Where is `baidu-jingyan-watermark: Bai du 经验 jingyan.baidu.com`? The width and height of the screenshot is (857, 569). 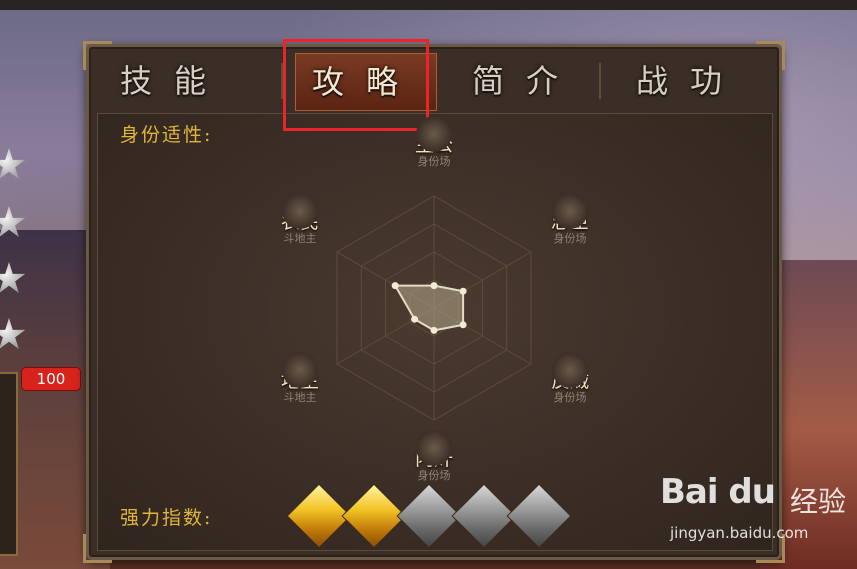 baidu-jingyan-watermark: Bai du 经验 jingyan.baidu.com is located at coordinates (755, 512).